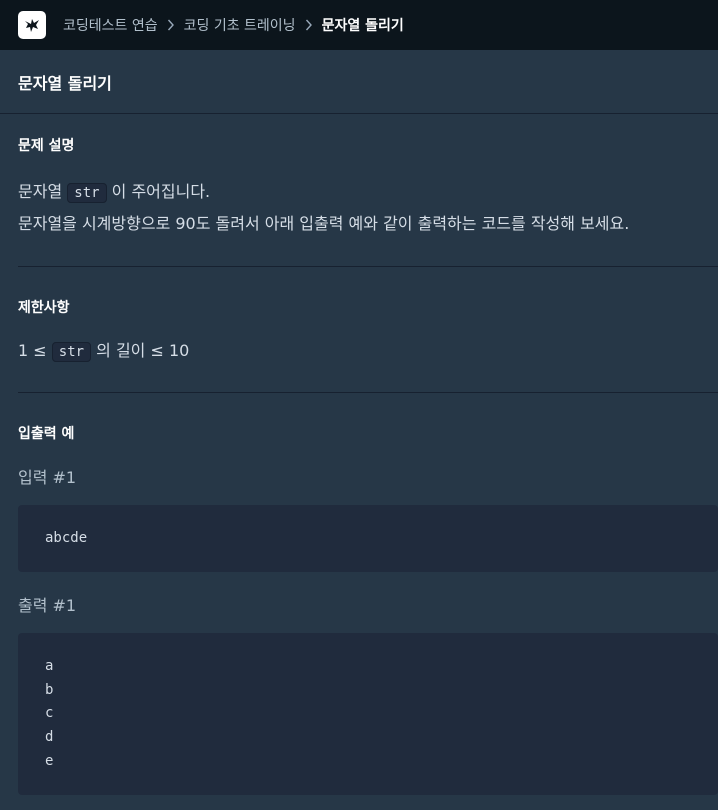 This screenshot has width=718, height=810. What do you see at coordinates (49, 761) in the screenshot?
I see `output-line: e` at bounding box center [49, 761].